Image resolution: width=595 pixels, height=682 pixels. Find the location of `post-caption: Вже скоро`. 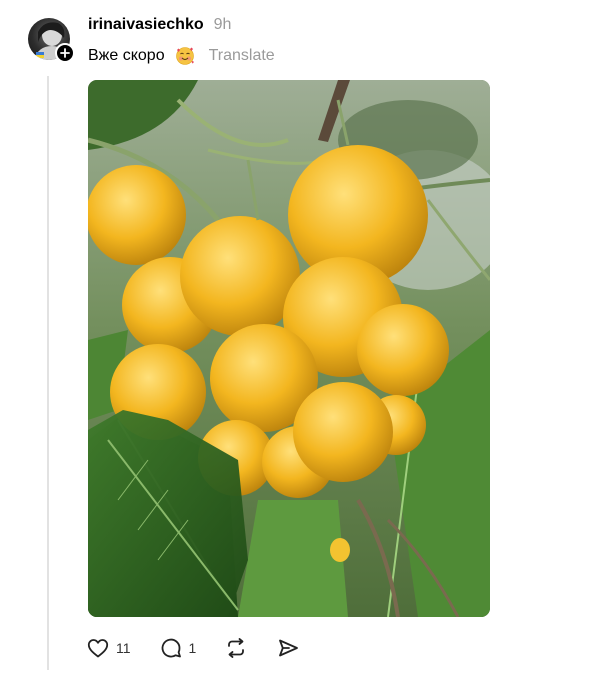

post-caption: Вже скоро is located at coordinates (126, 55).